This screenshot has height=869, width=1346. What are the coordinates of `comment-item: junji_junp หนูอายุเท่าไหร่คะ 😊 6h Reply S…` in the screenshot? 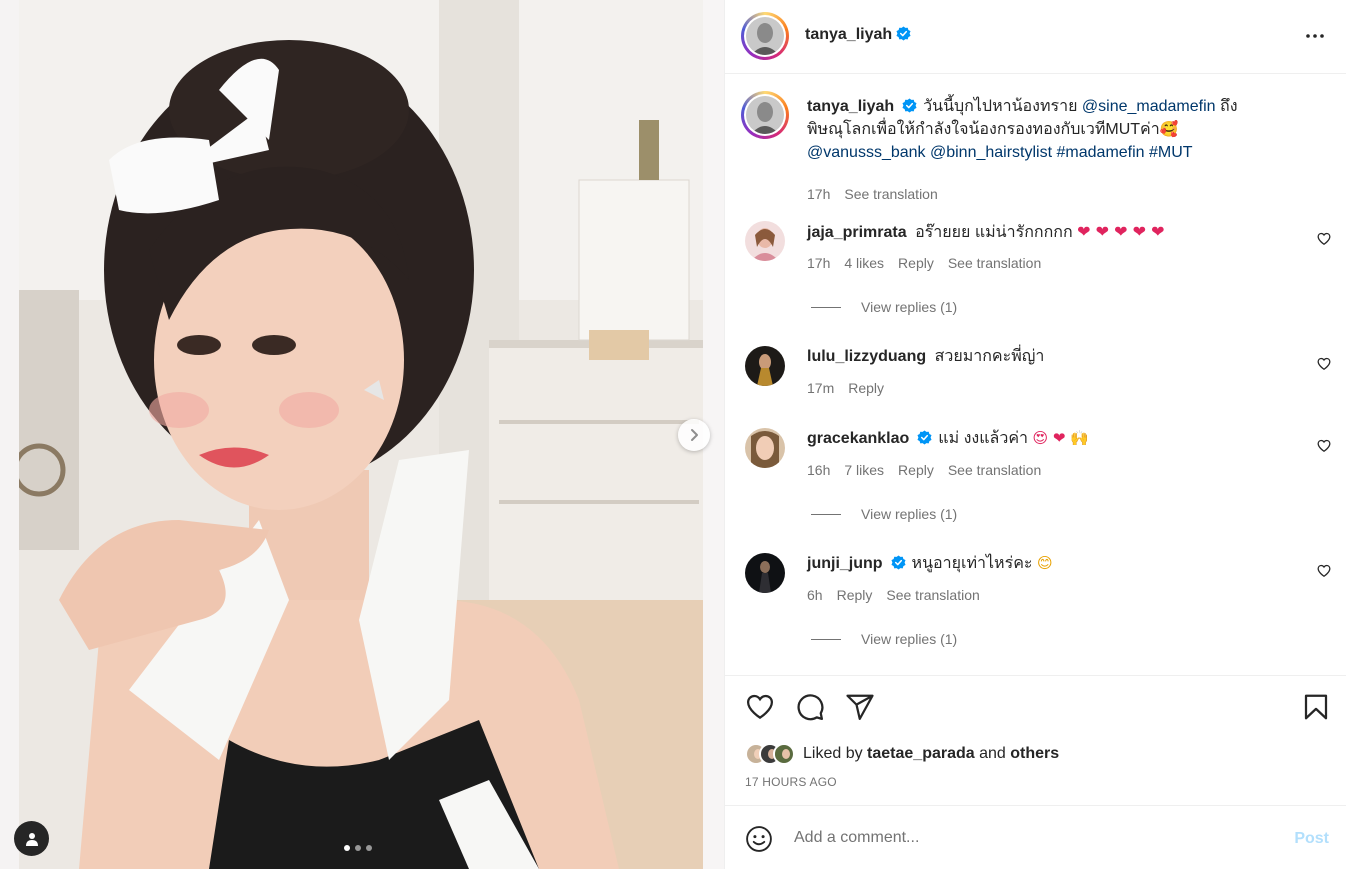 It's located at (1040, 602).